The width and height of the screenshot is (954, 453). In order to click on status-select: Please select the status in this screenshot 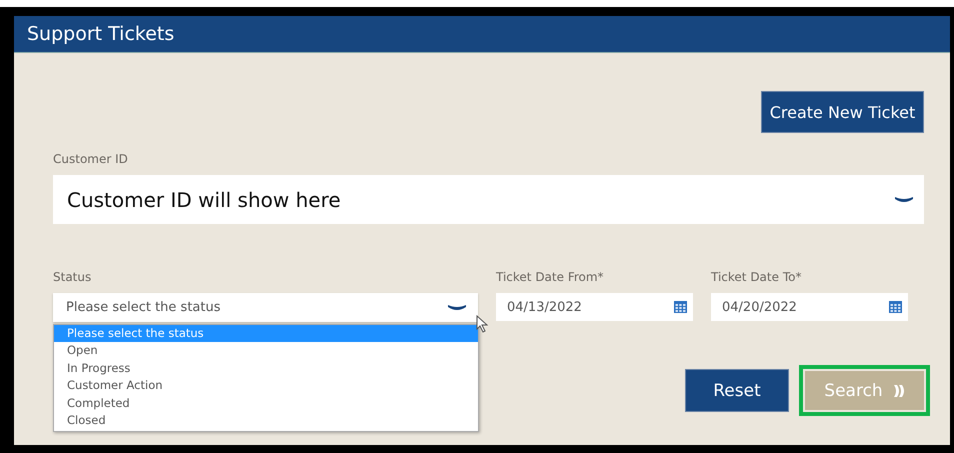, I will do `click(265, 307)`.